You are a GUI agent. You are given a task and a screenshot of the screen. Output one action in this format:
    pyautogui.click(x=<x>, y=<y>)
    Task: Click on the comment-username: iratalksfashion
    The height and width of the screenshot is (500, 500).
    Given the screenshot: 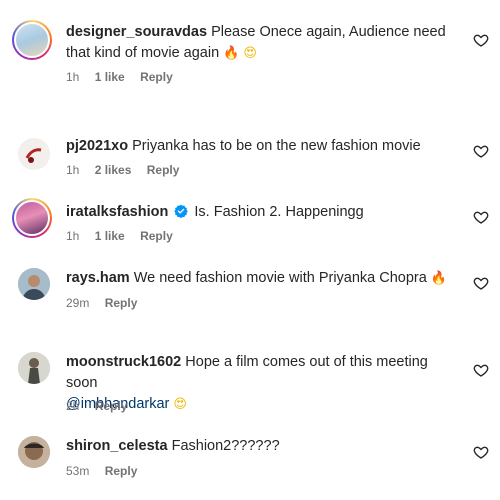 What is the action you would take?
    pyautogui.click(x=117, y=212)
    